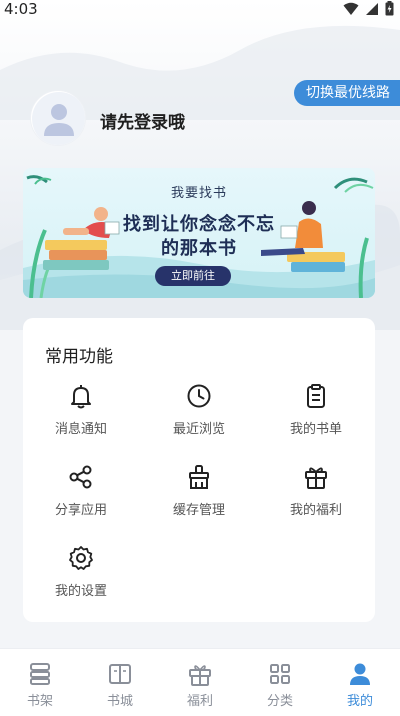 The image size is (400, 716). Describe the element at coordinates (119, 701) in the screenshot. I see `tab-label: 书城` at that location.